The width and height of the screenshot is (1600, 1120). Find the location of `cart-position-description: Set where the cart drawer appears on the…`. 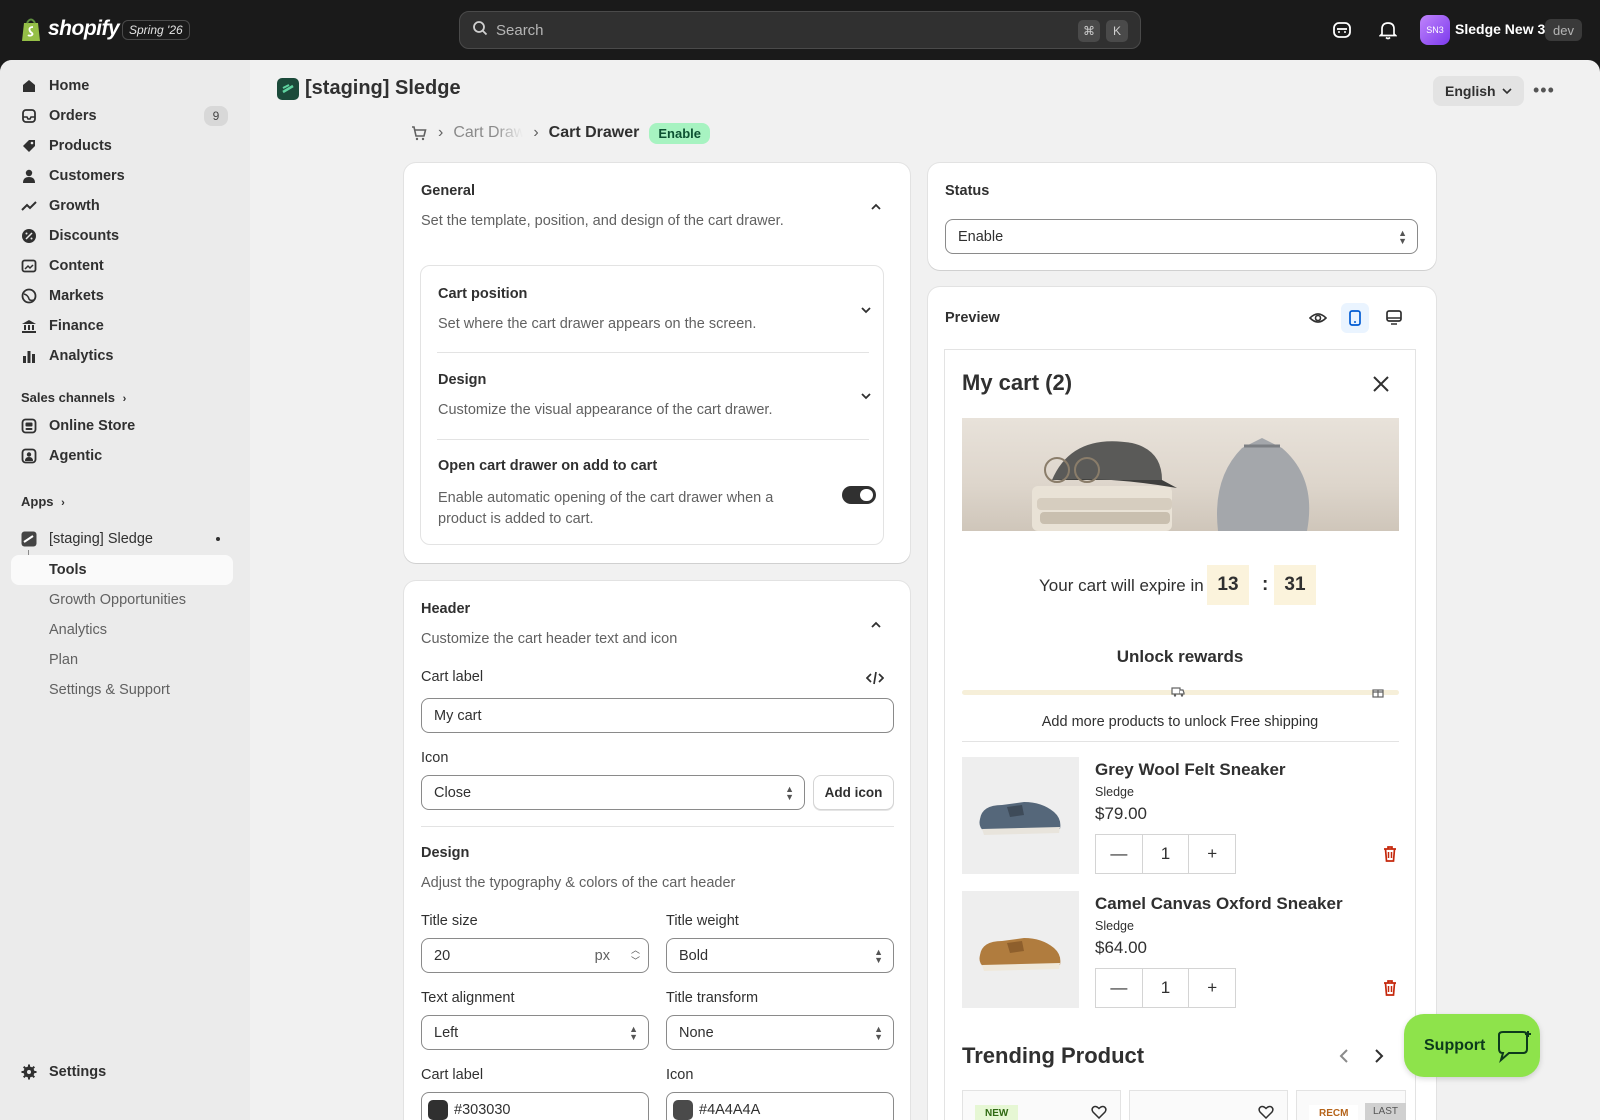

cart-position-description: Set where the cart drawer appears on the… is located at coordinates (597, 324).